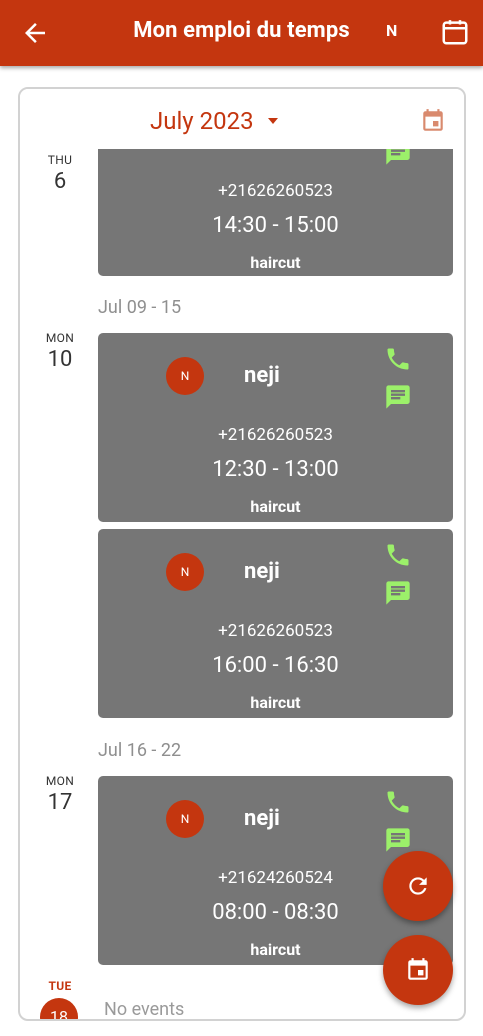 The height and width of the screenshot is (1036, 483). What do you see at coordinates (391, 30) in the screenshot?
I see `user-initial: N` at bounding box center [391, 30].